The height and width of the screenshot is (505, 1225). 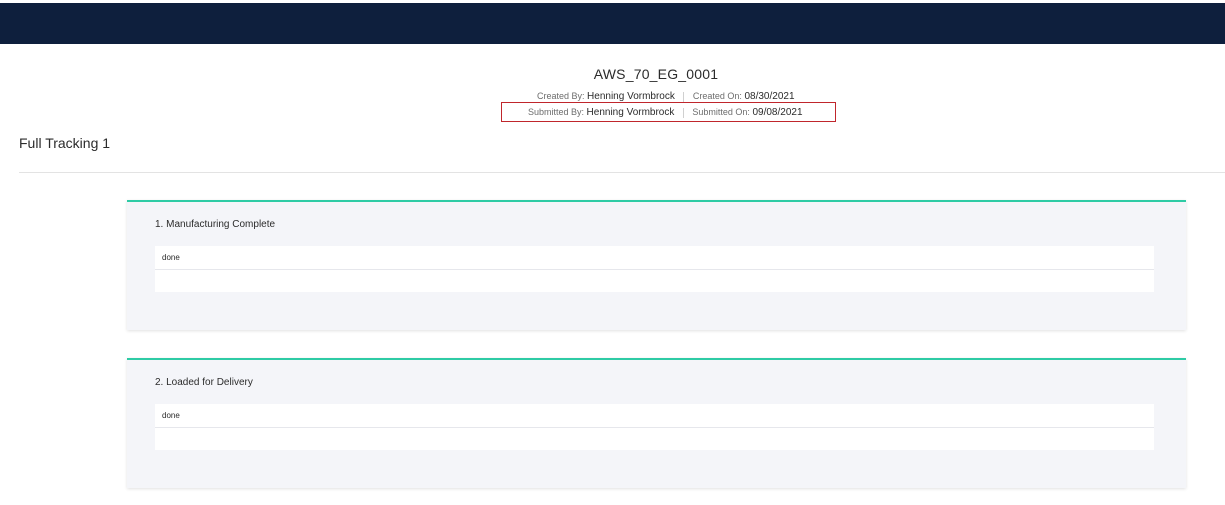 I want to click on created-on-label: Created On:, so click(x=717, y=96).